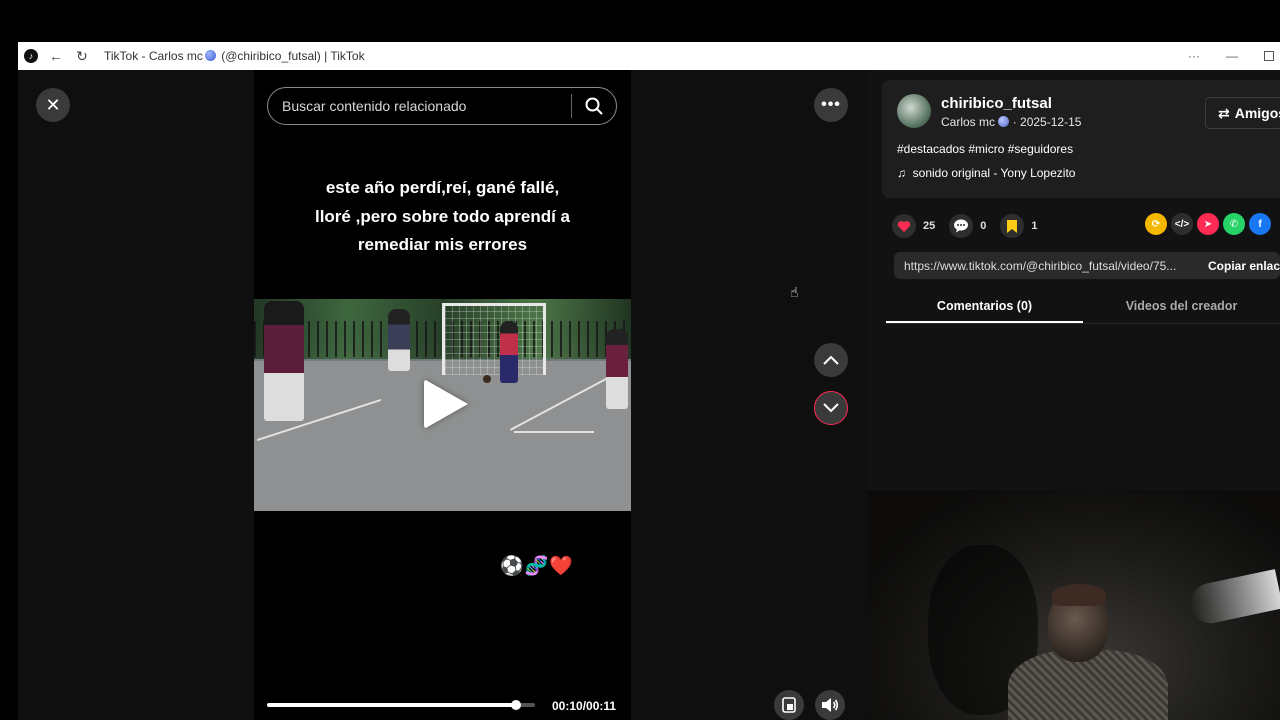  I want to click on share-options: ⟳ </> ➤ ✆ f, so click(1208, 224).